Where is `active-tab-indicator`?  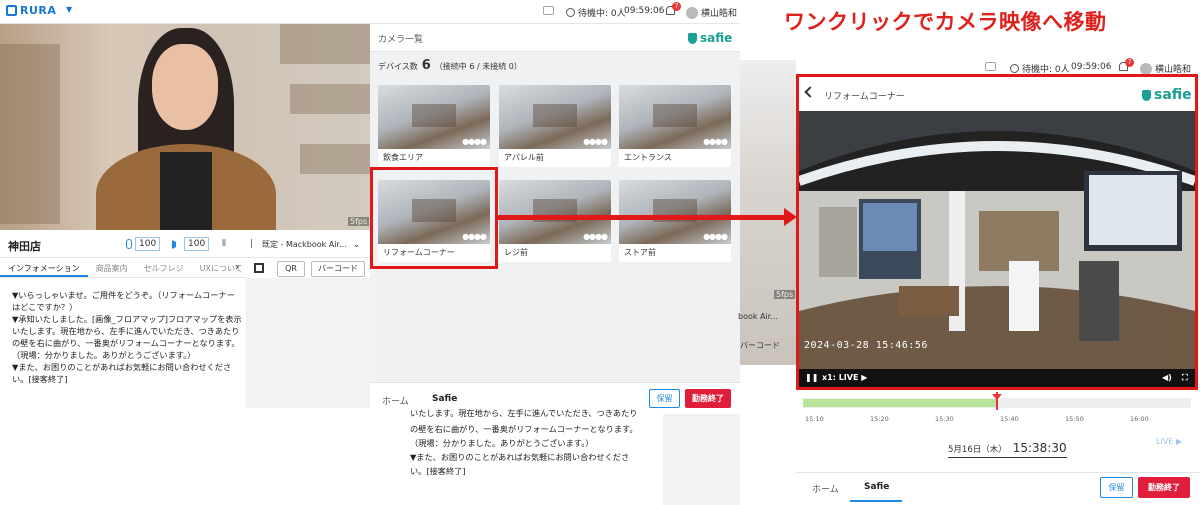 active-tab-indicator is located at coordinates (876, 501).